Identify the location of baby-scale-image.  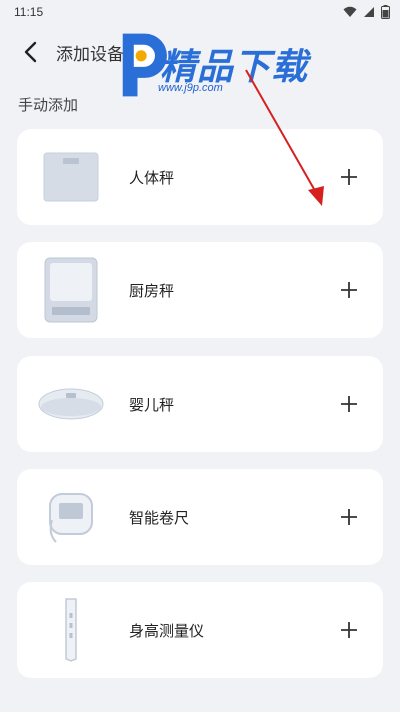
(71, 404).